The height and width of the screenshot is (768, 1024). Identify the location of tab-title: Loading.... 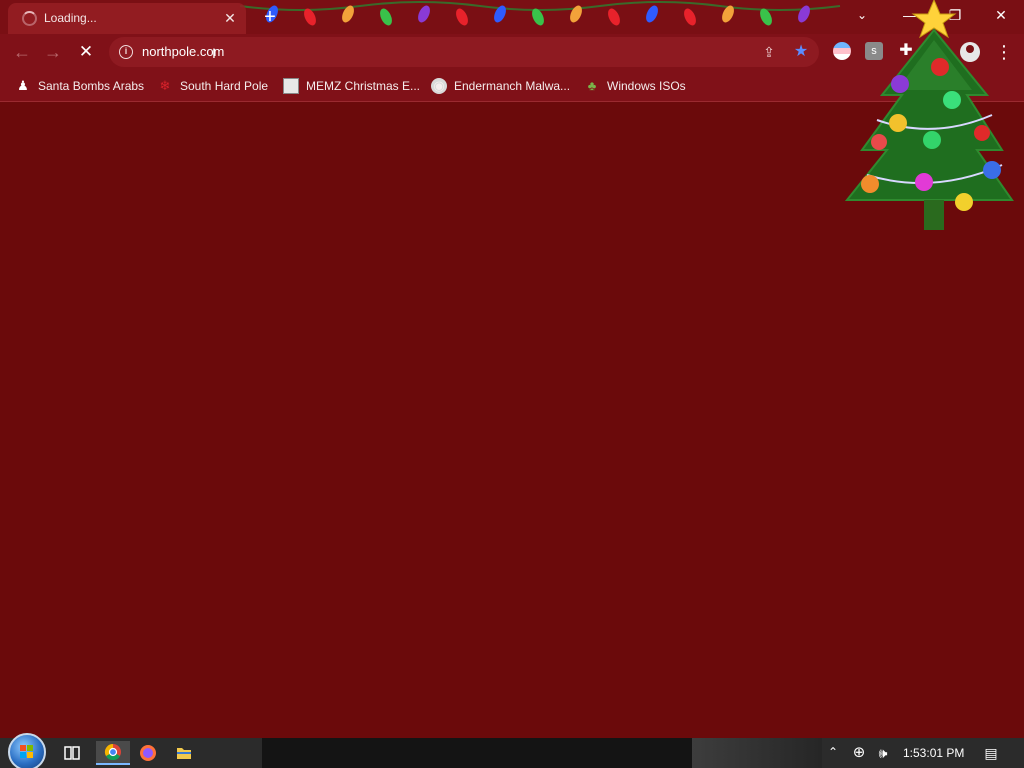
(70, 18).